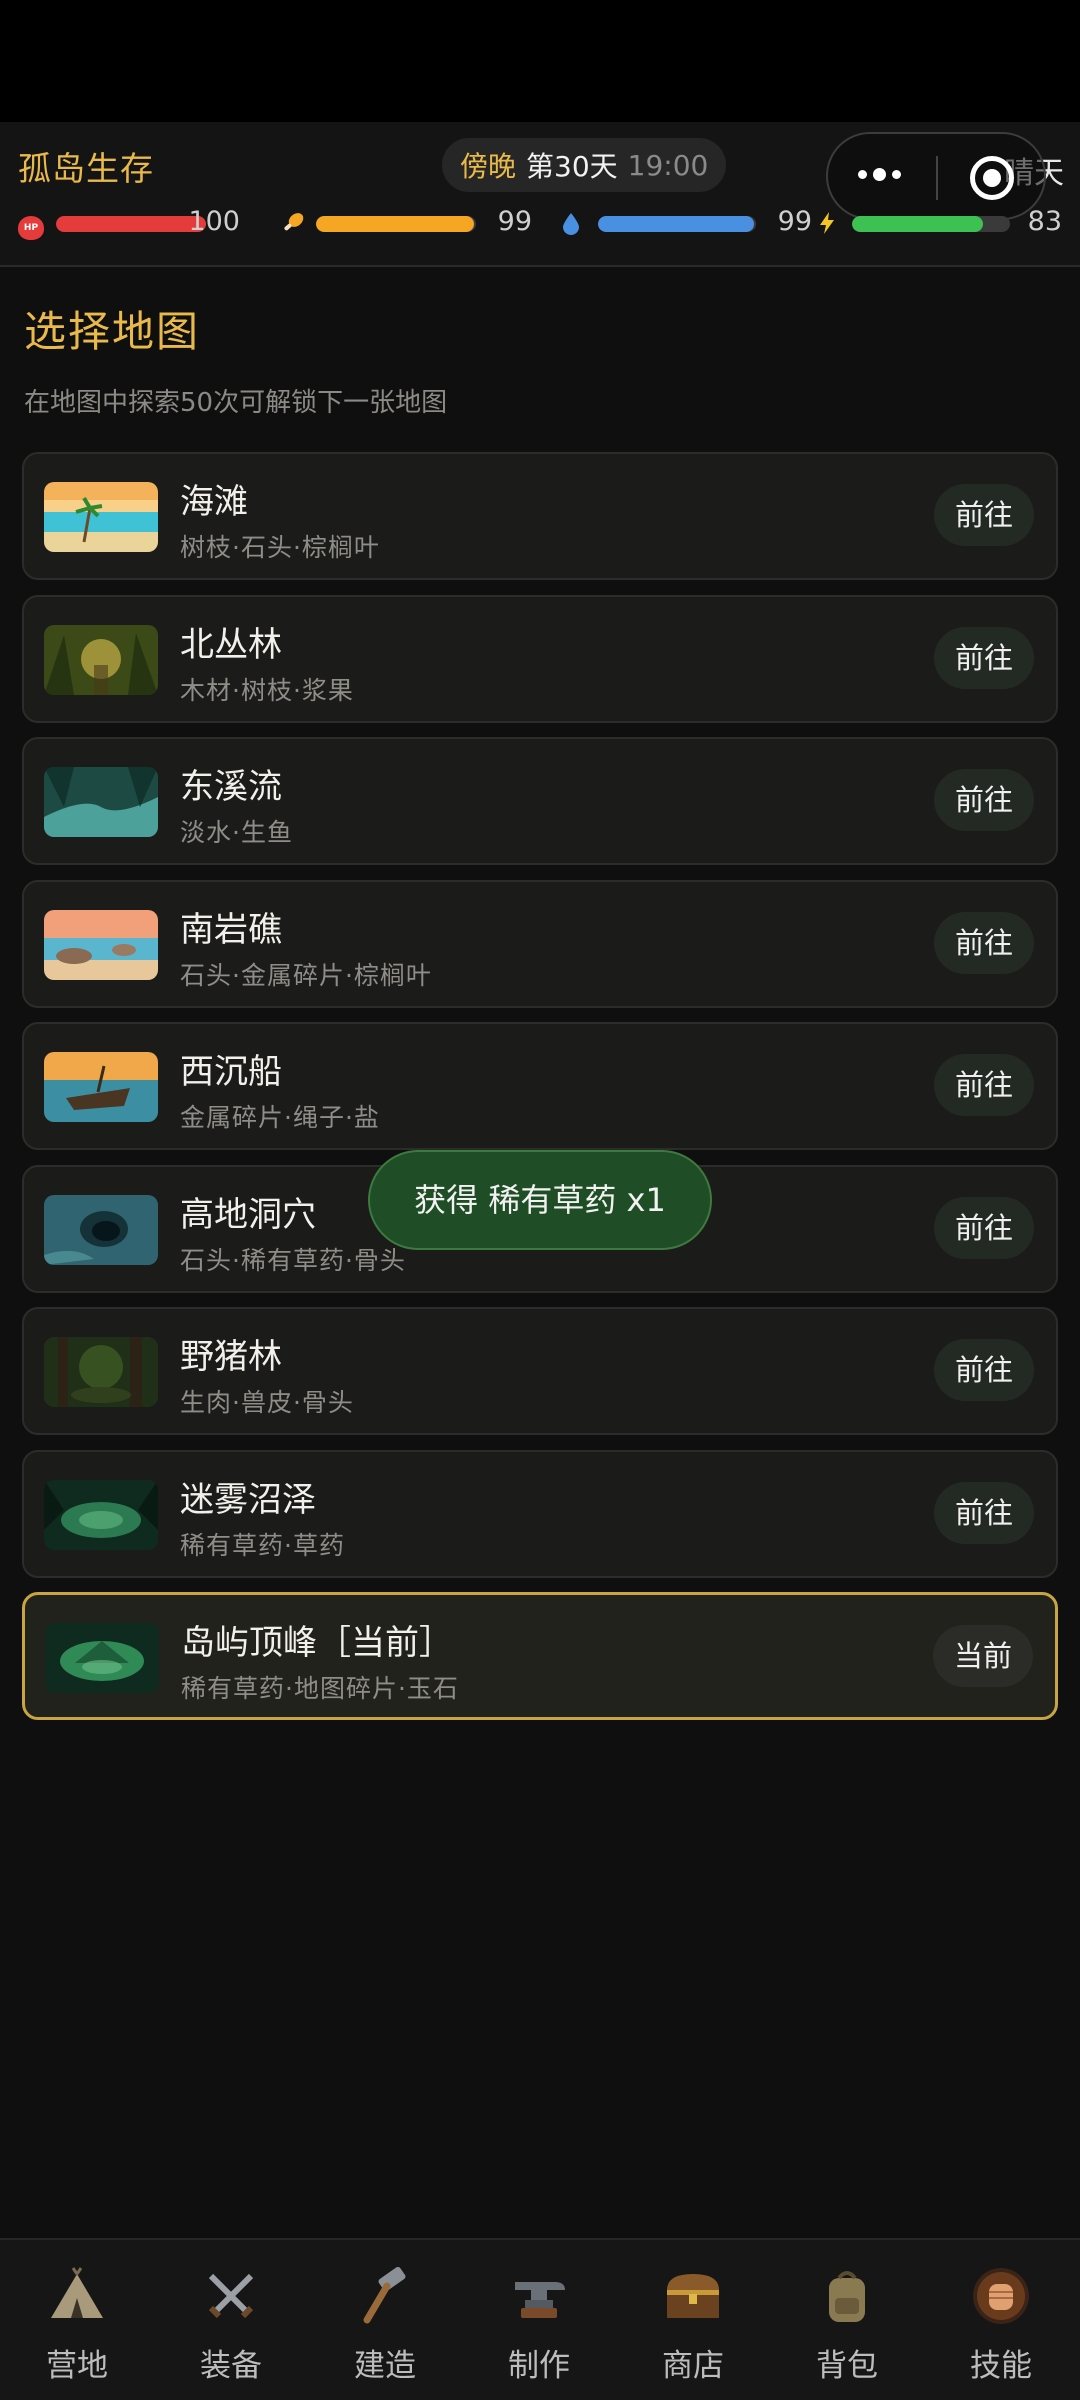  What do you see at coordinates (693, 2296) in the screenshot?
I see `treasure-chest-icon` at bounding box center [693, 2296].